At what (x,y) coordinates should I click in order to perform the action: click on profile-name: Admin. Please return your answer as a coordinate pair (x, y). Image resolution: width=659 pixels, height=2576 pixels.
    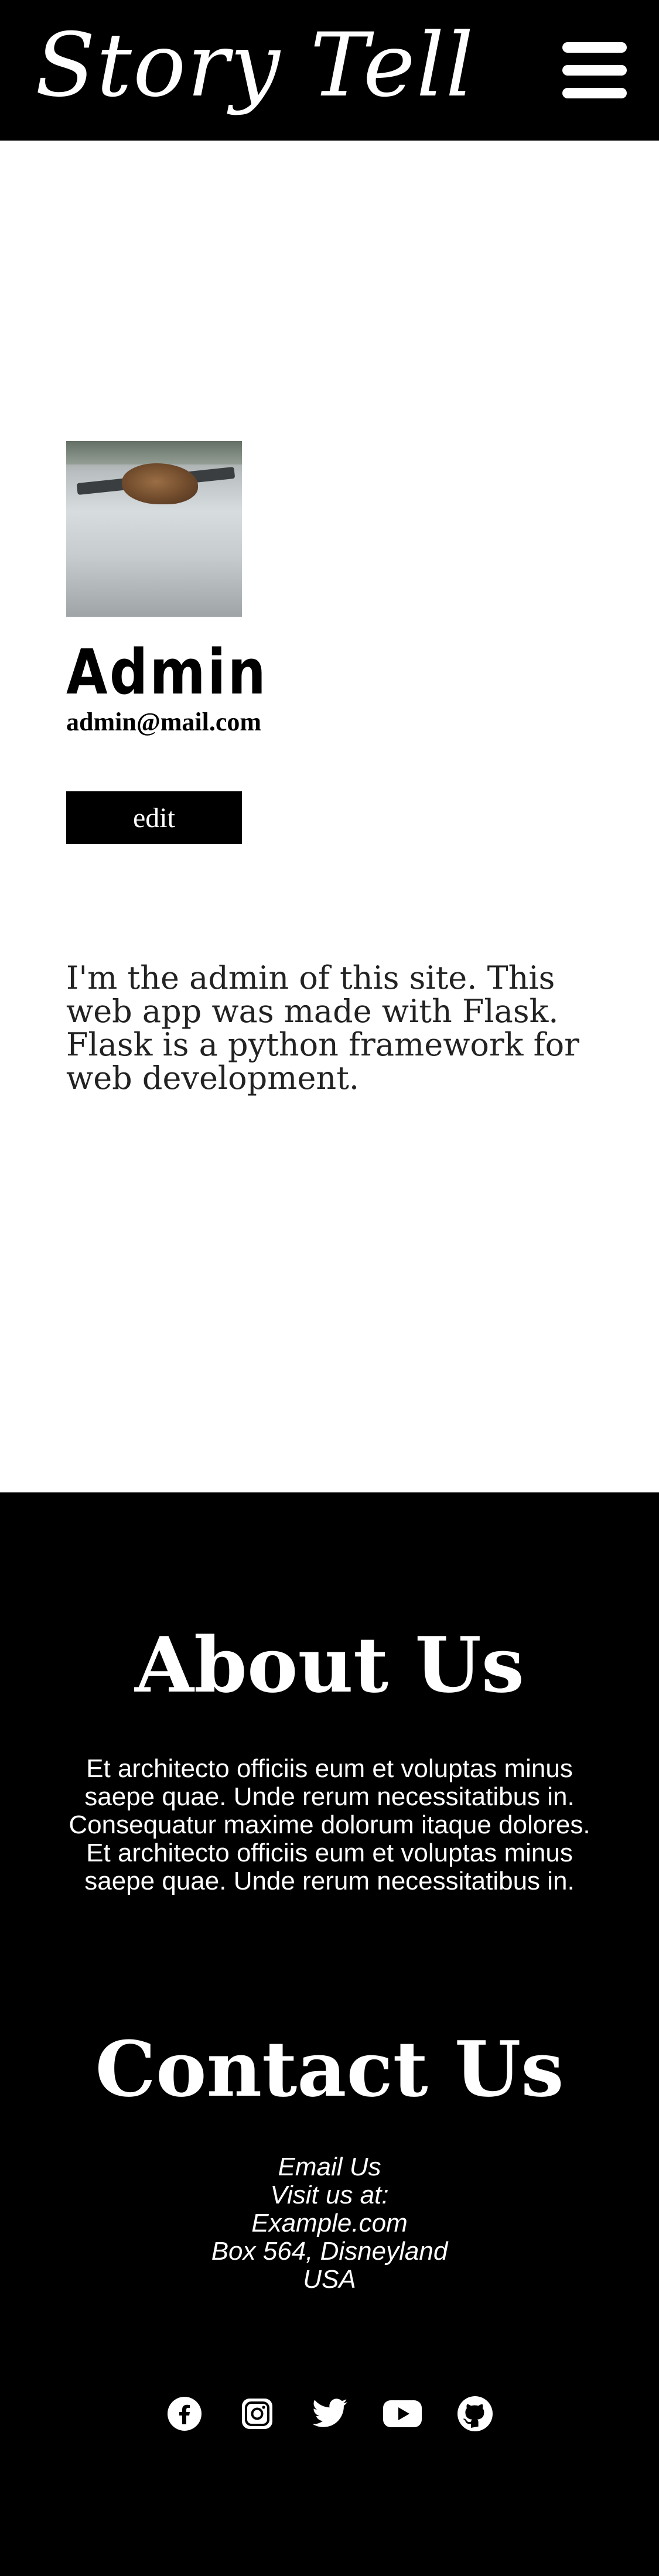
    Looking at the image, I should click on (167, 672).